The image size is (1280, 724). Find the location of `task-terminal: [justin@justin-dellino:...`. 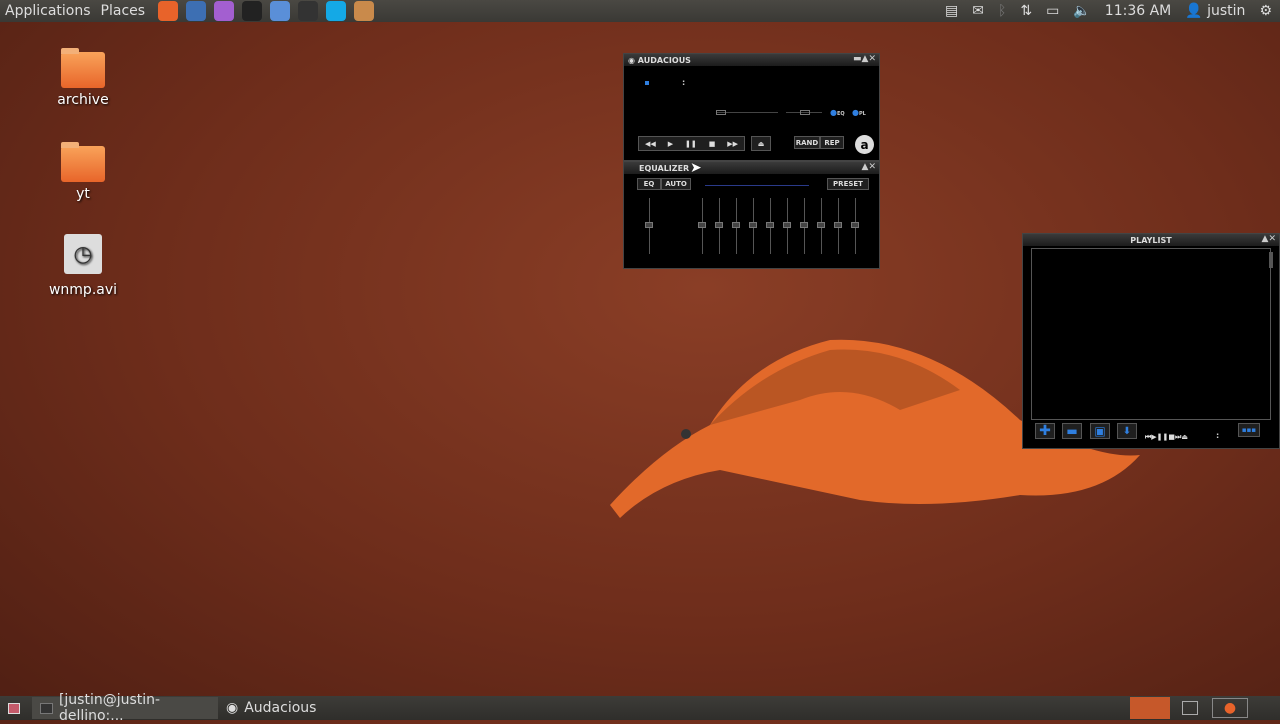

task-terminal: [justin@justin-dellino:... is located at coordinates (125, 708).